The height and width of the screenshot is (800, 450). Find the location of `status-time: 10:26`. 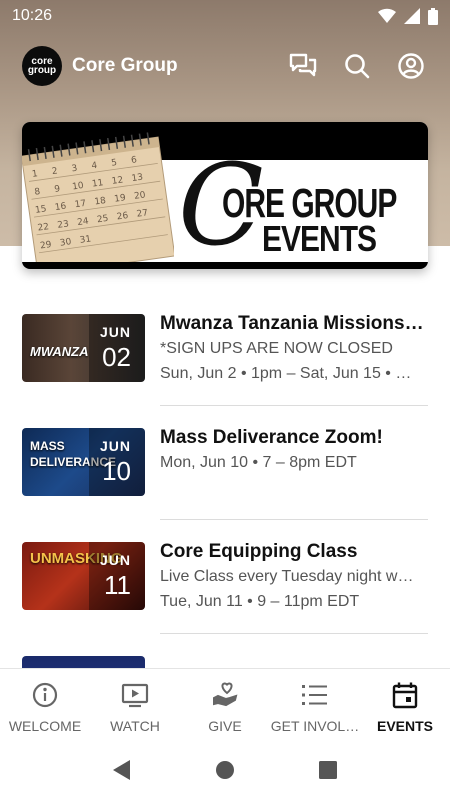

status-time: 10:26 is located at coordinates (32, 15).